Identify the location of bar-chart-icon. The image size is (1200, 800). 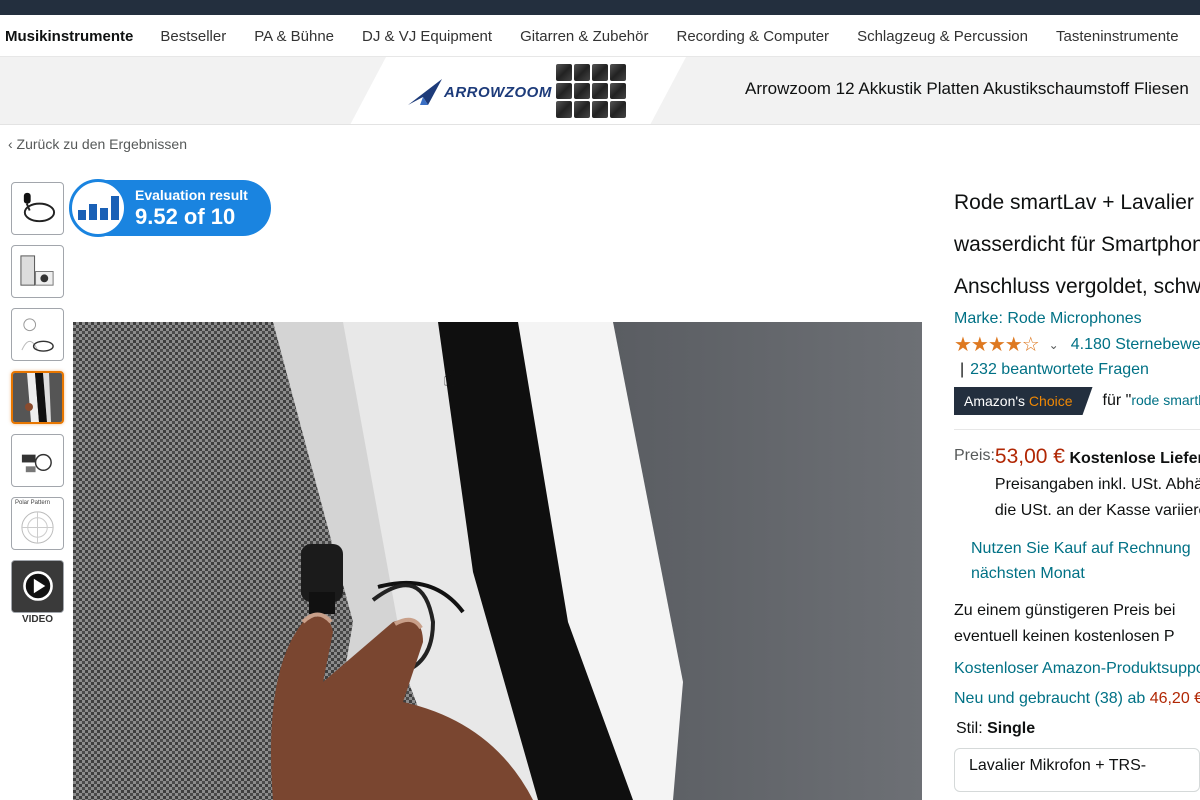
(98, 208).